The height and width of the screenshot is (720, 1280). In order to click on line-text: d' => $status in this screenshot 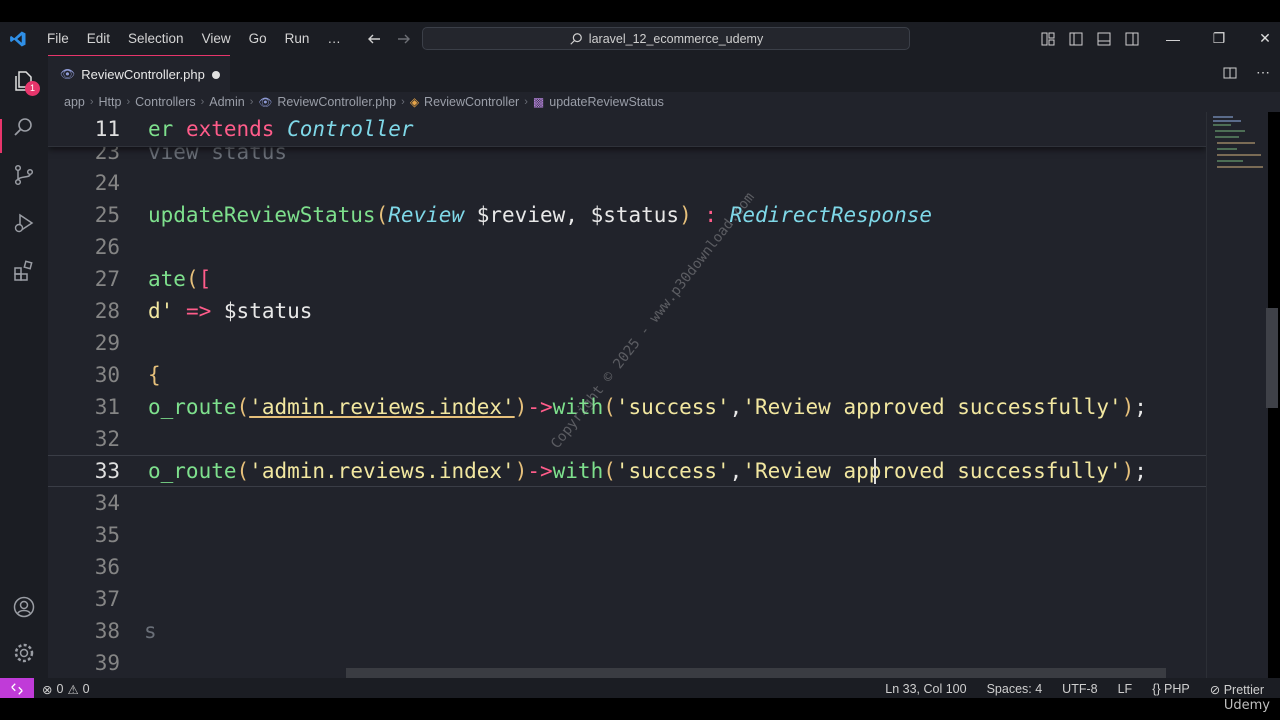, I will do `click(230, 311)`.